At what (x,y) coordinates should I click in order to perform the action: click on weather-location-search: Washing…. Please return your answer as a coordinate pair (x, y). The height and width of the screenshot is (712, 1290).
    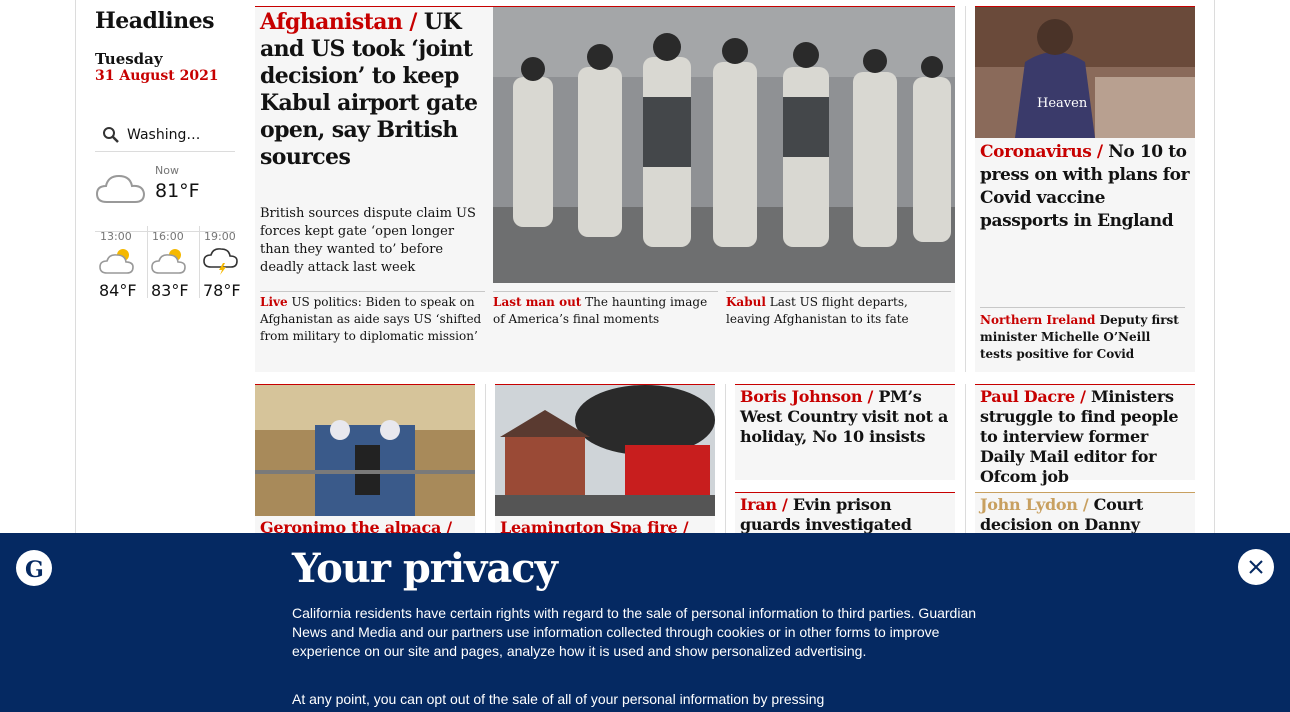
    Looking at the image, I should click on (165, 135).